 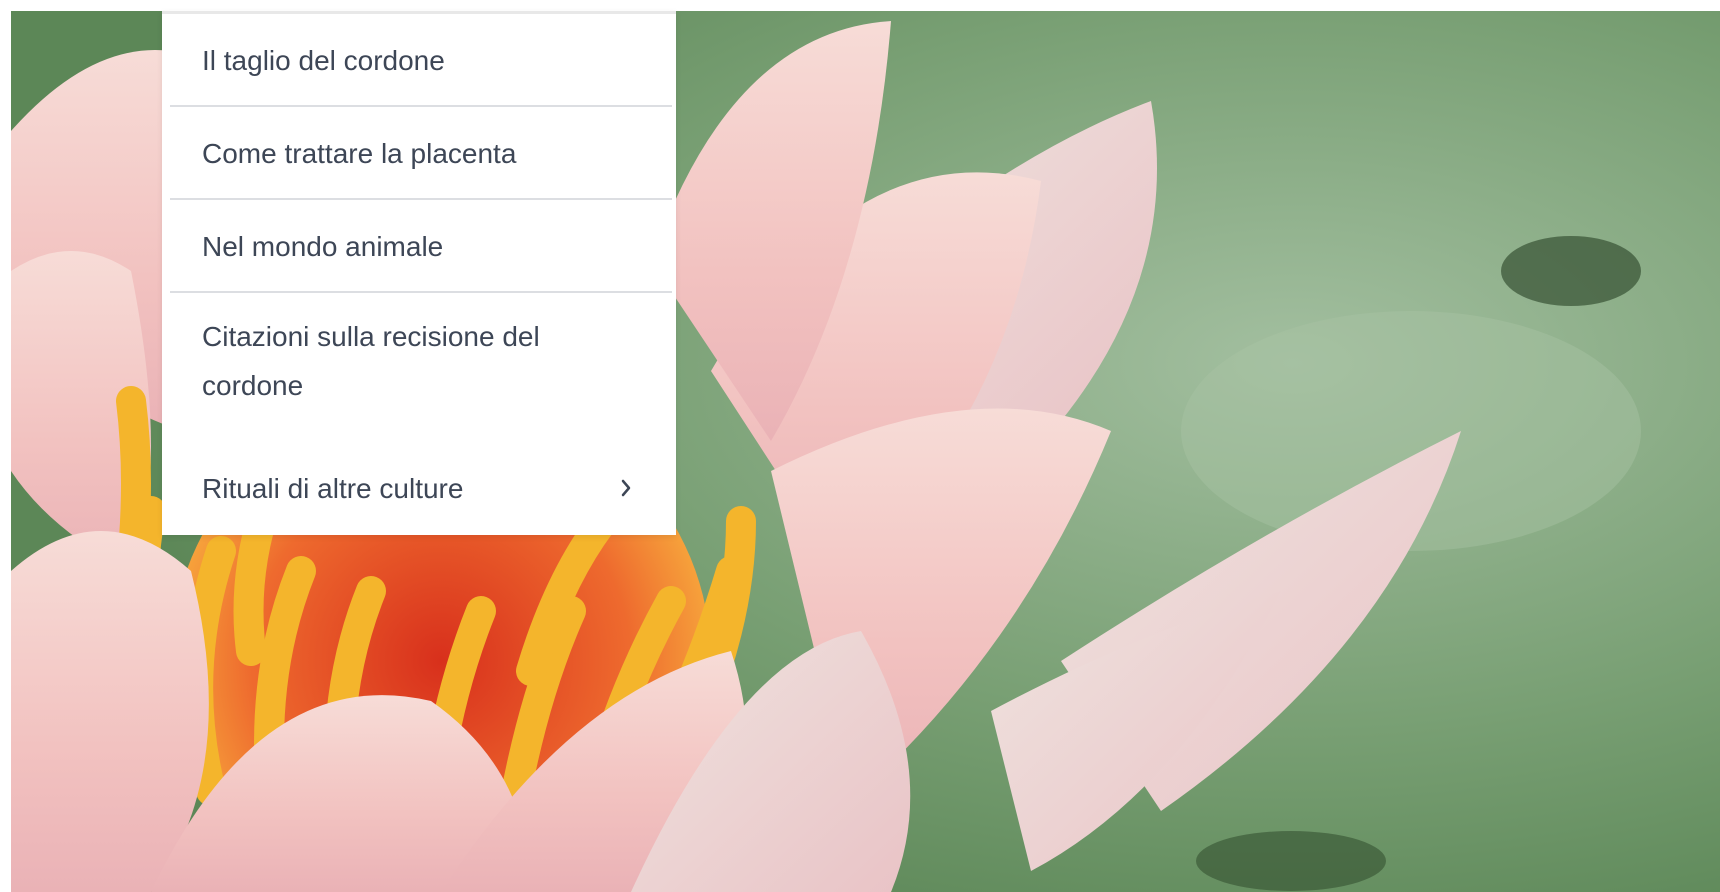 What do you see at coordinates (371, 361) in the screenshot?
I see `menu-item-label: Citazioni sulla recisione del cordone` at bounding box center [371, 361].